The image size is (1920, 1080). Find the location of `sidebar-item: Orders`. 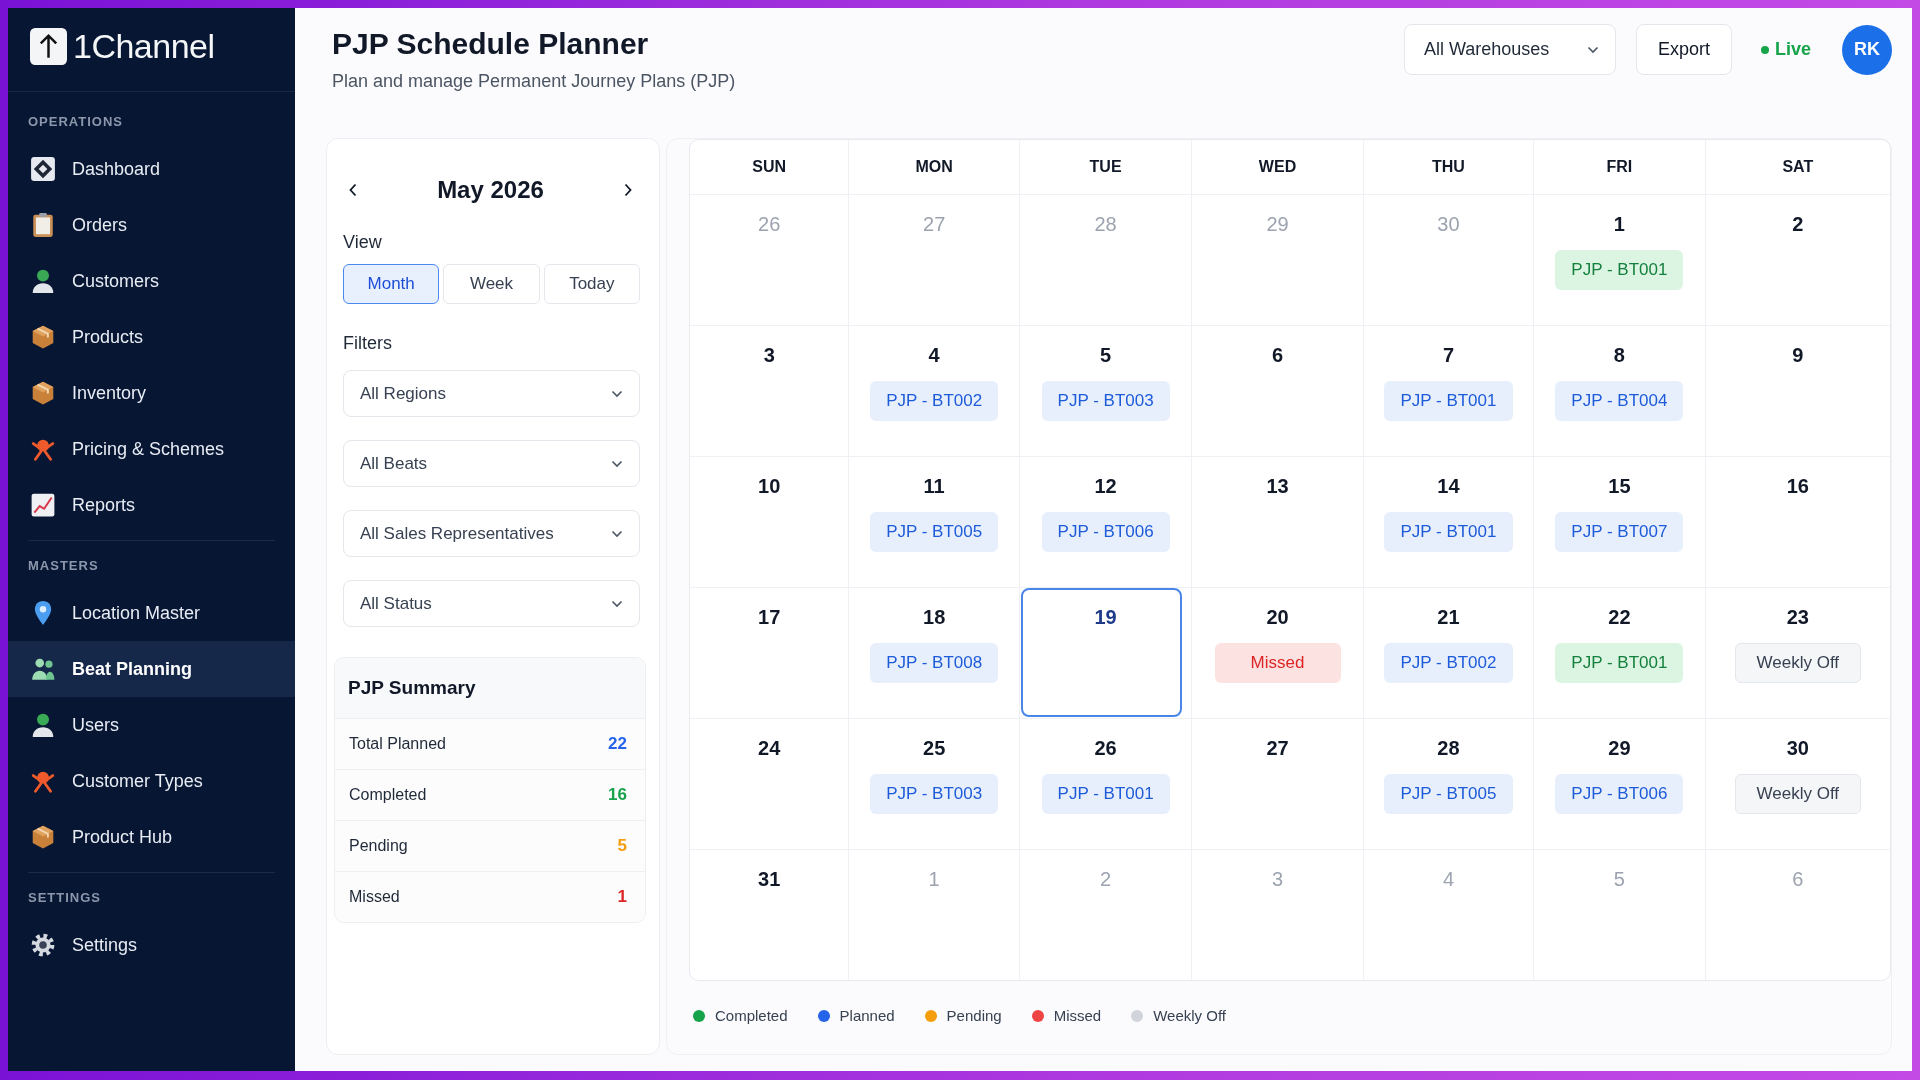

sidebar-item: Orders is located at coordinates (151, 225).